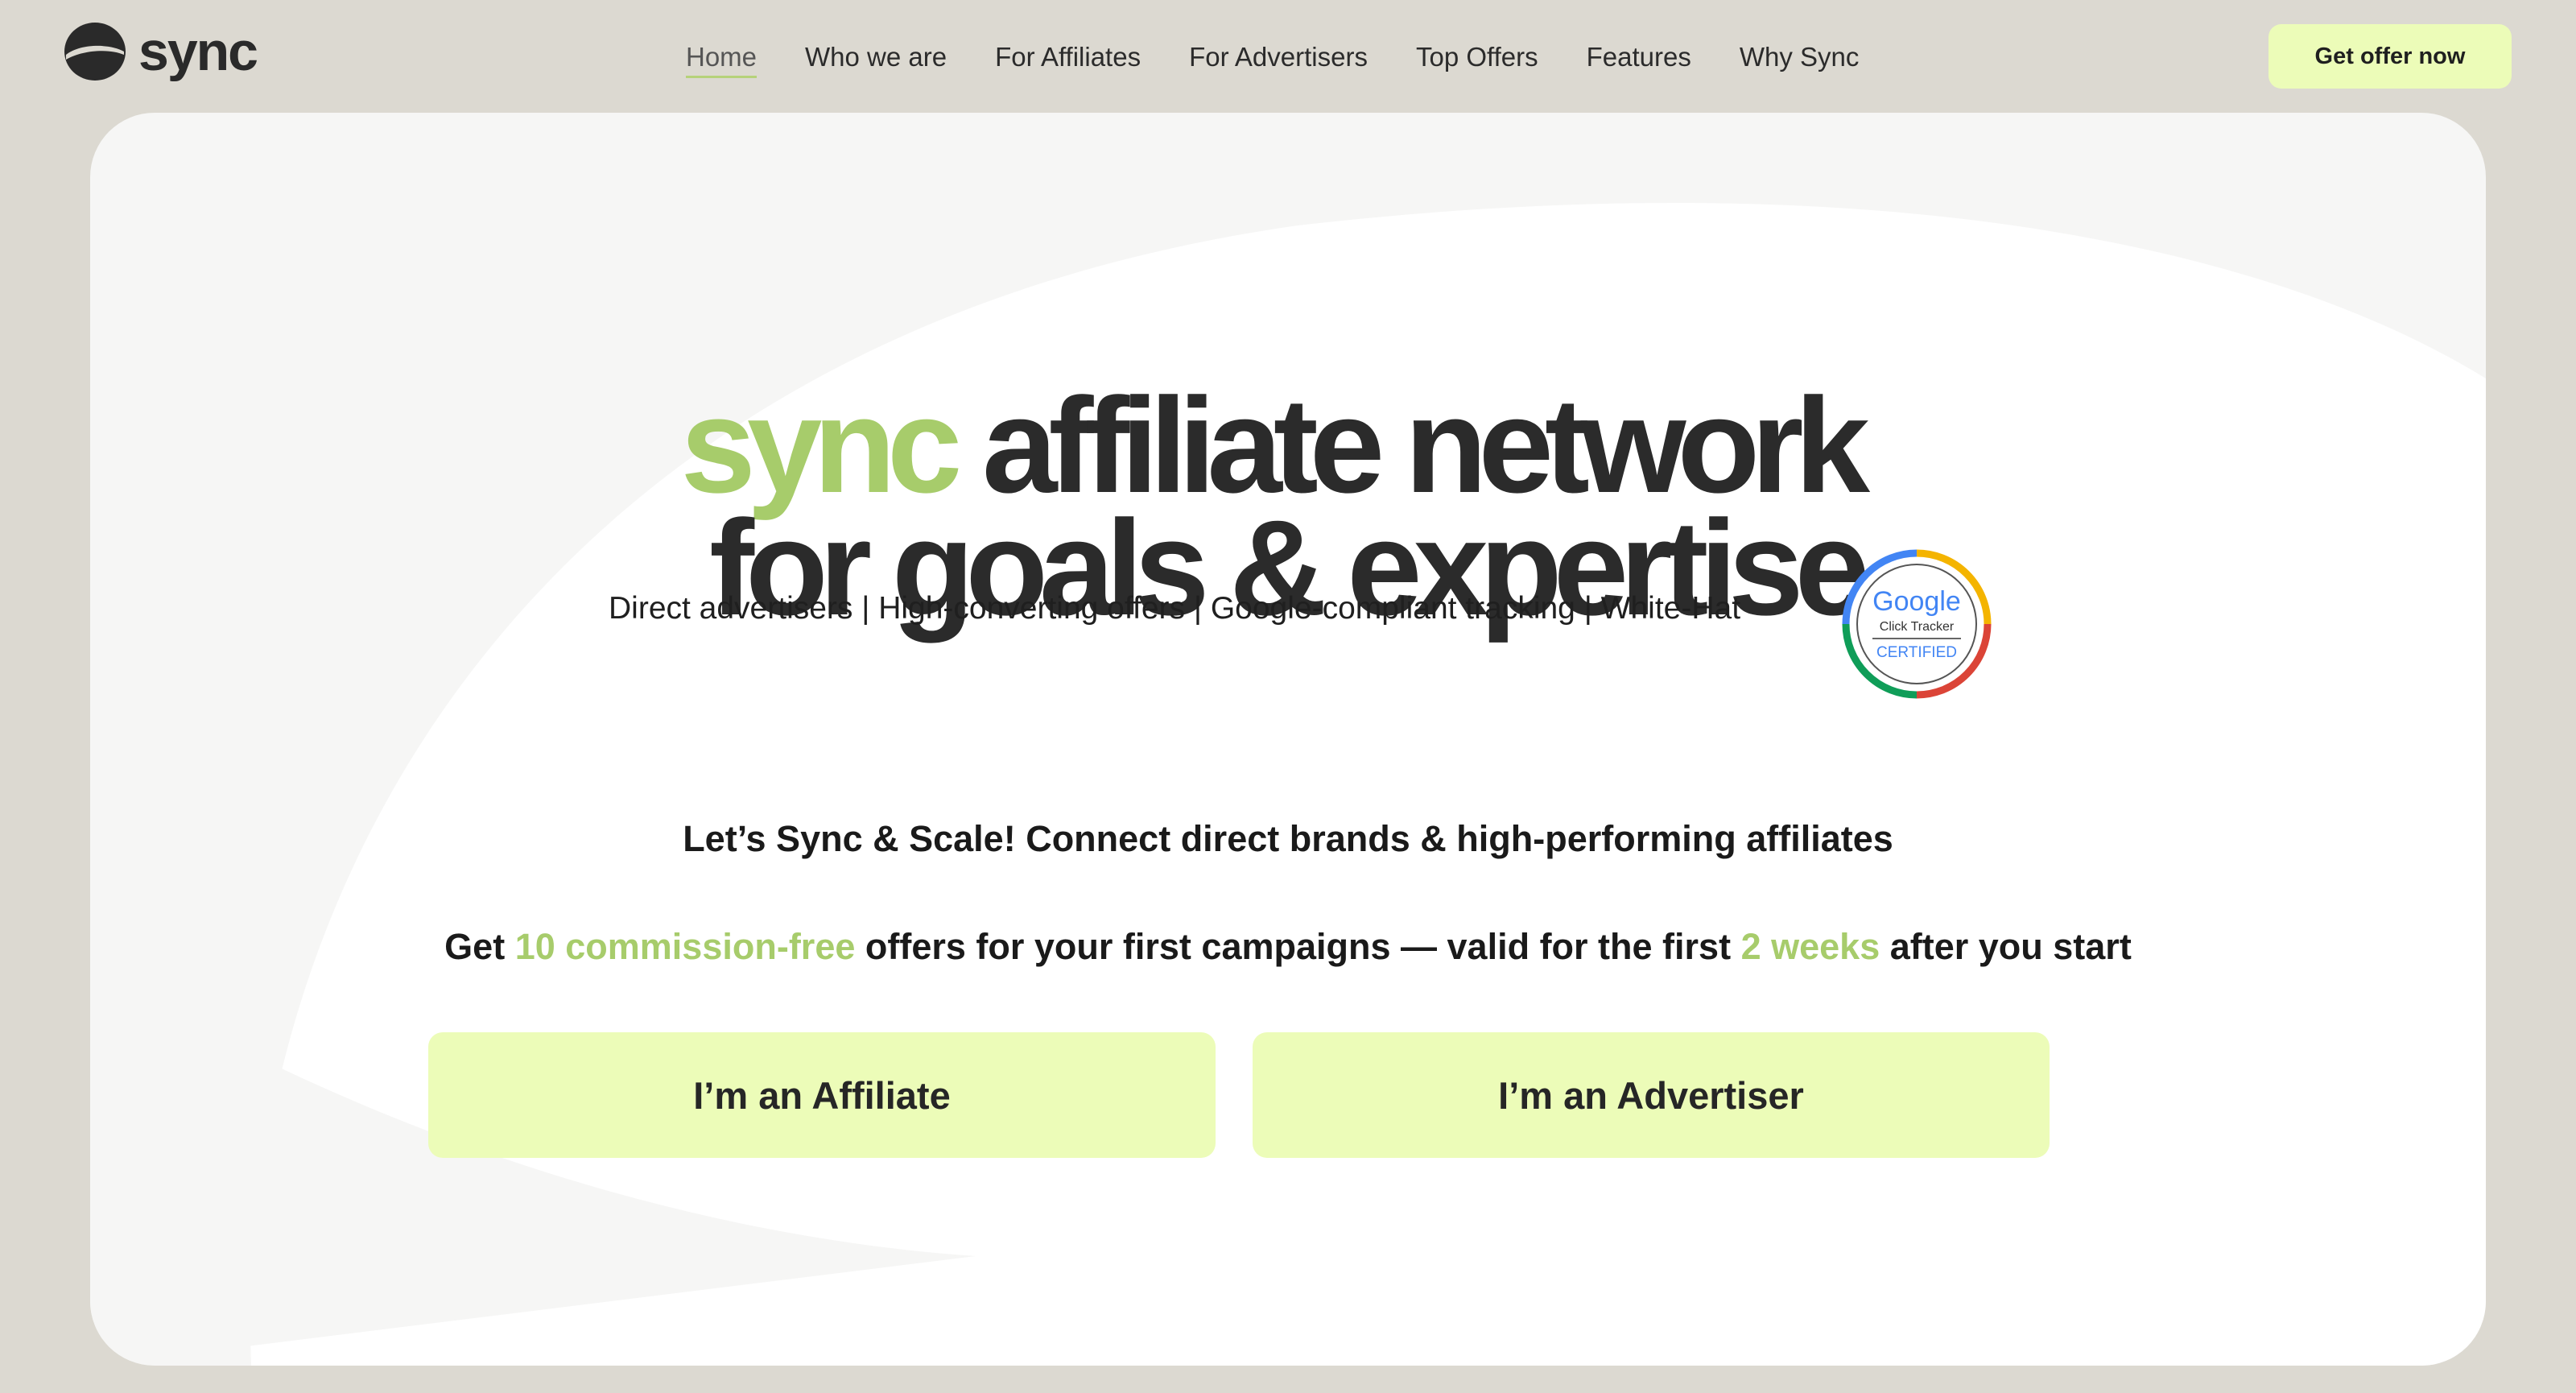 The width and height of the screenshot is (2576, 1393). I want to click on brand-logo: sync, so click(160, 51).